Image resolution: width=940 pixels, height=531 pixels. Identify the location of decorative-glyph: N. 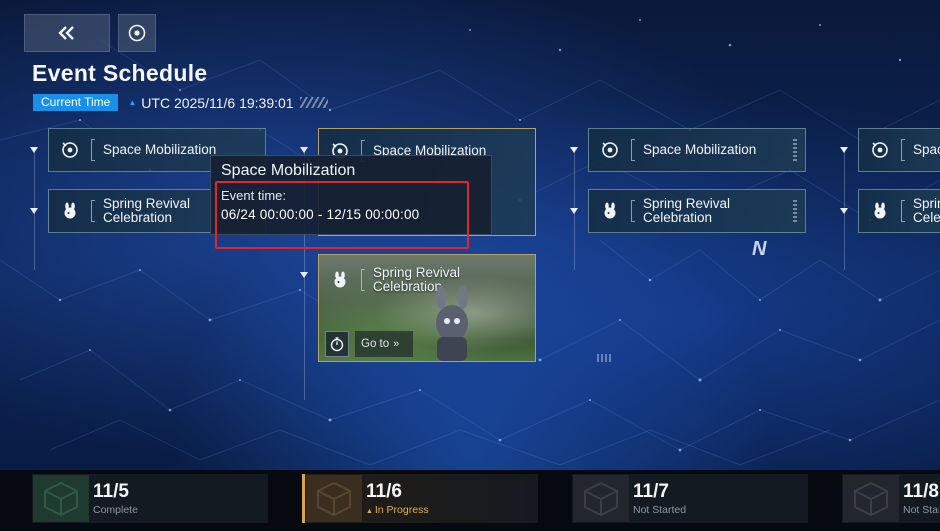
(759, 249).